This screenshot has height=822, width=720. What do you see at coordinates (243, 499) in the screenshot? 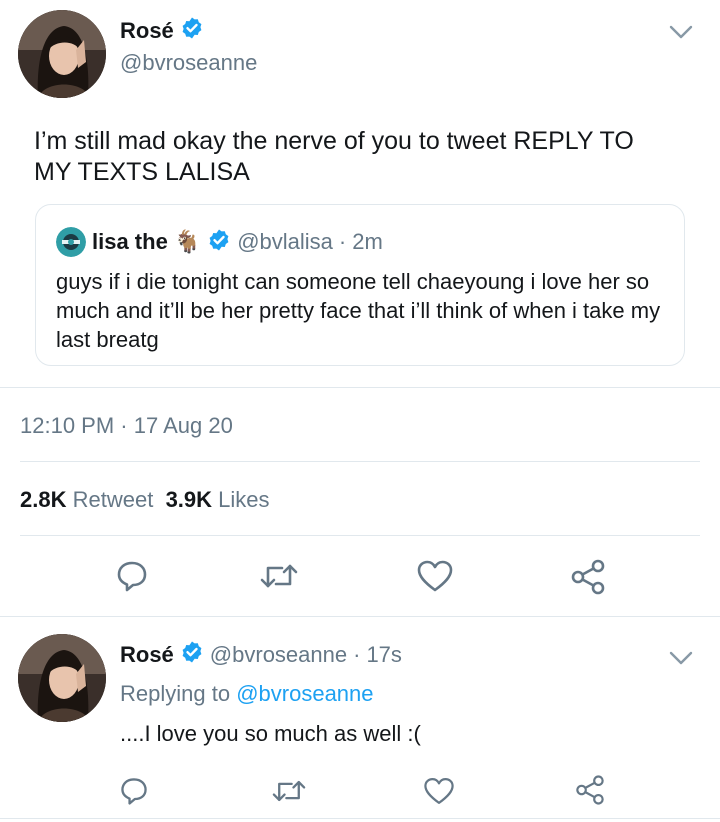
I see `likes-label: Likes` at bounding box center [243, 499].